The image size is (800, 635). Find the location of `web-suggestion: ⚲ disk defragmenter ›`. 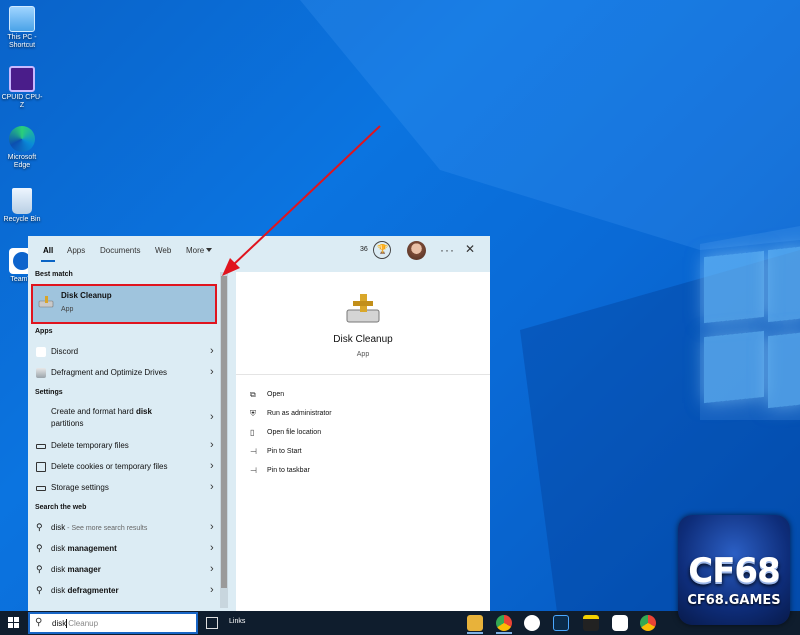

web-suggestion: ⚲ disk defragmenter › is located at coordinates (124, 591).